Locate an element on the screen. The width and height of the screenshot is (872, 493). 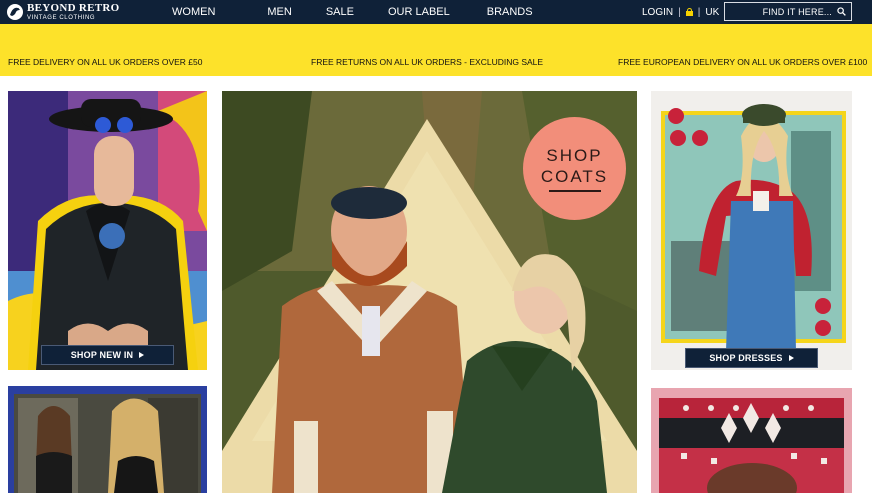
dresses-photo is located at coordinates (751, 230).